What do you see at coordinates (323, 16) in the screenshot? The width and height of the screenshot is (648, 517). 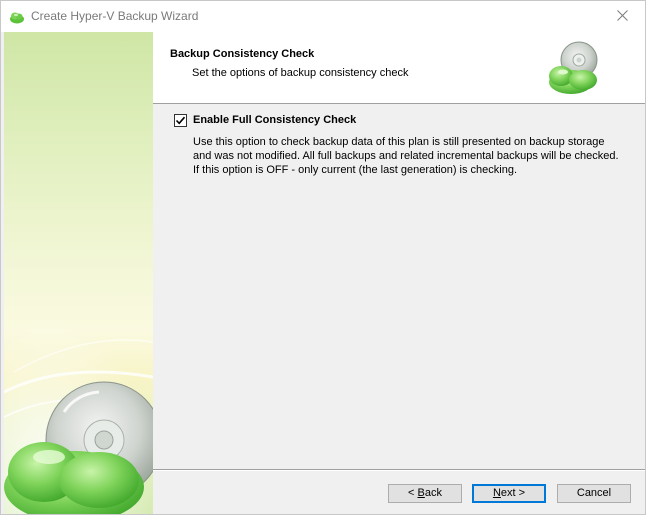 I see `title-bar: Create Hyper-V Backup Wizard` at bounding box center [323, 16].